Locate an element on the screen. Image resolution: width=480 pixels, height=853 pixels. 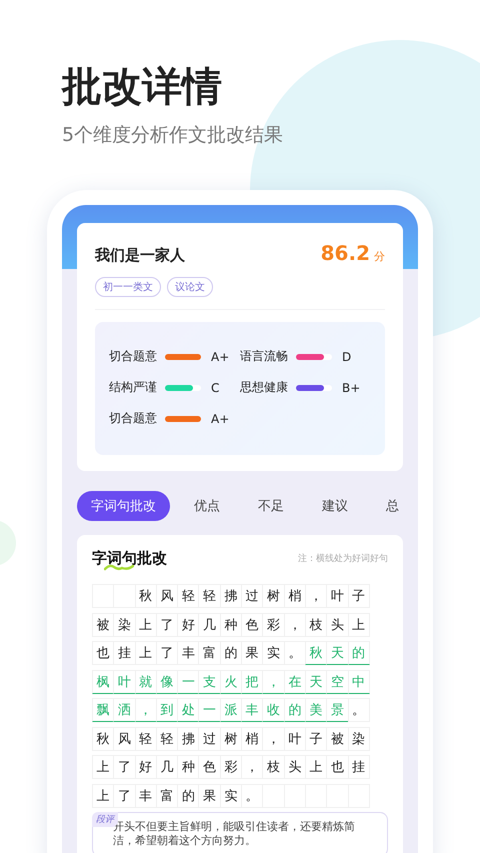
essay-title: 我们是一家人 is located at coordinates (140, 255).